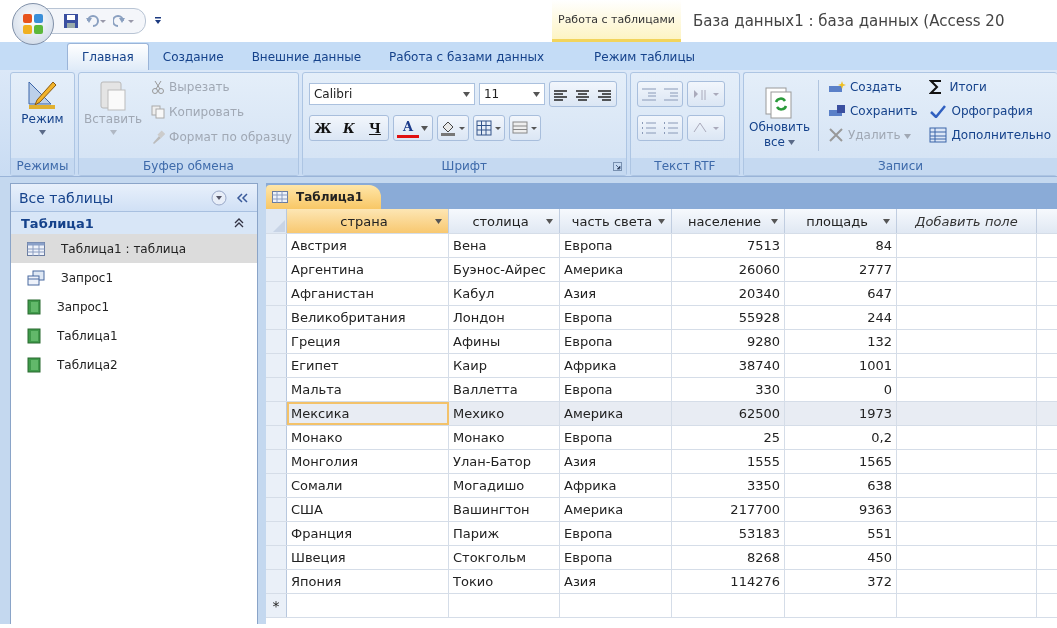  What do you see at coordinates (467, 57) in the screenshot?
I see `ribbon-tab: Работа с базами данных` at bounding box center [467, 57].